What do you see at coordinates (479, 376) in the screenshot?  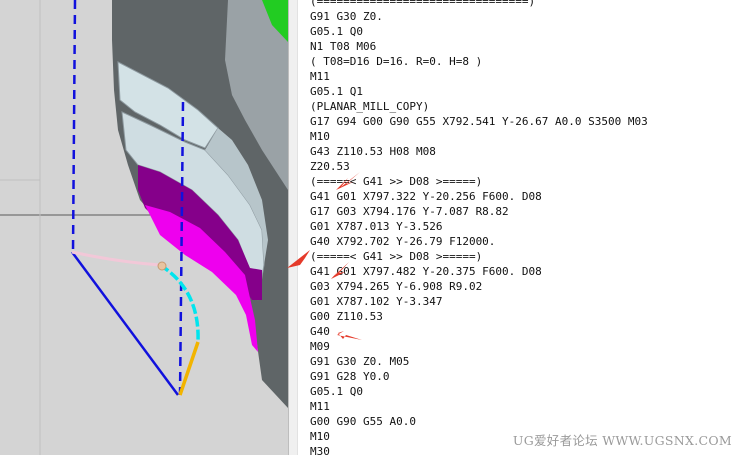 I see `code-line: G91 G28 Y0.0` at bounding box center [479, 376].